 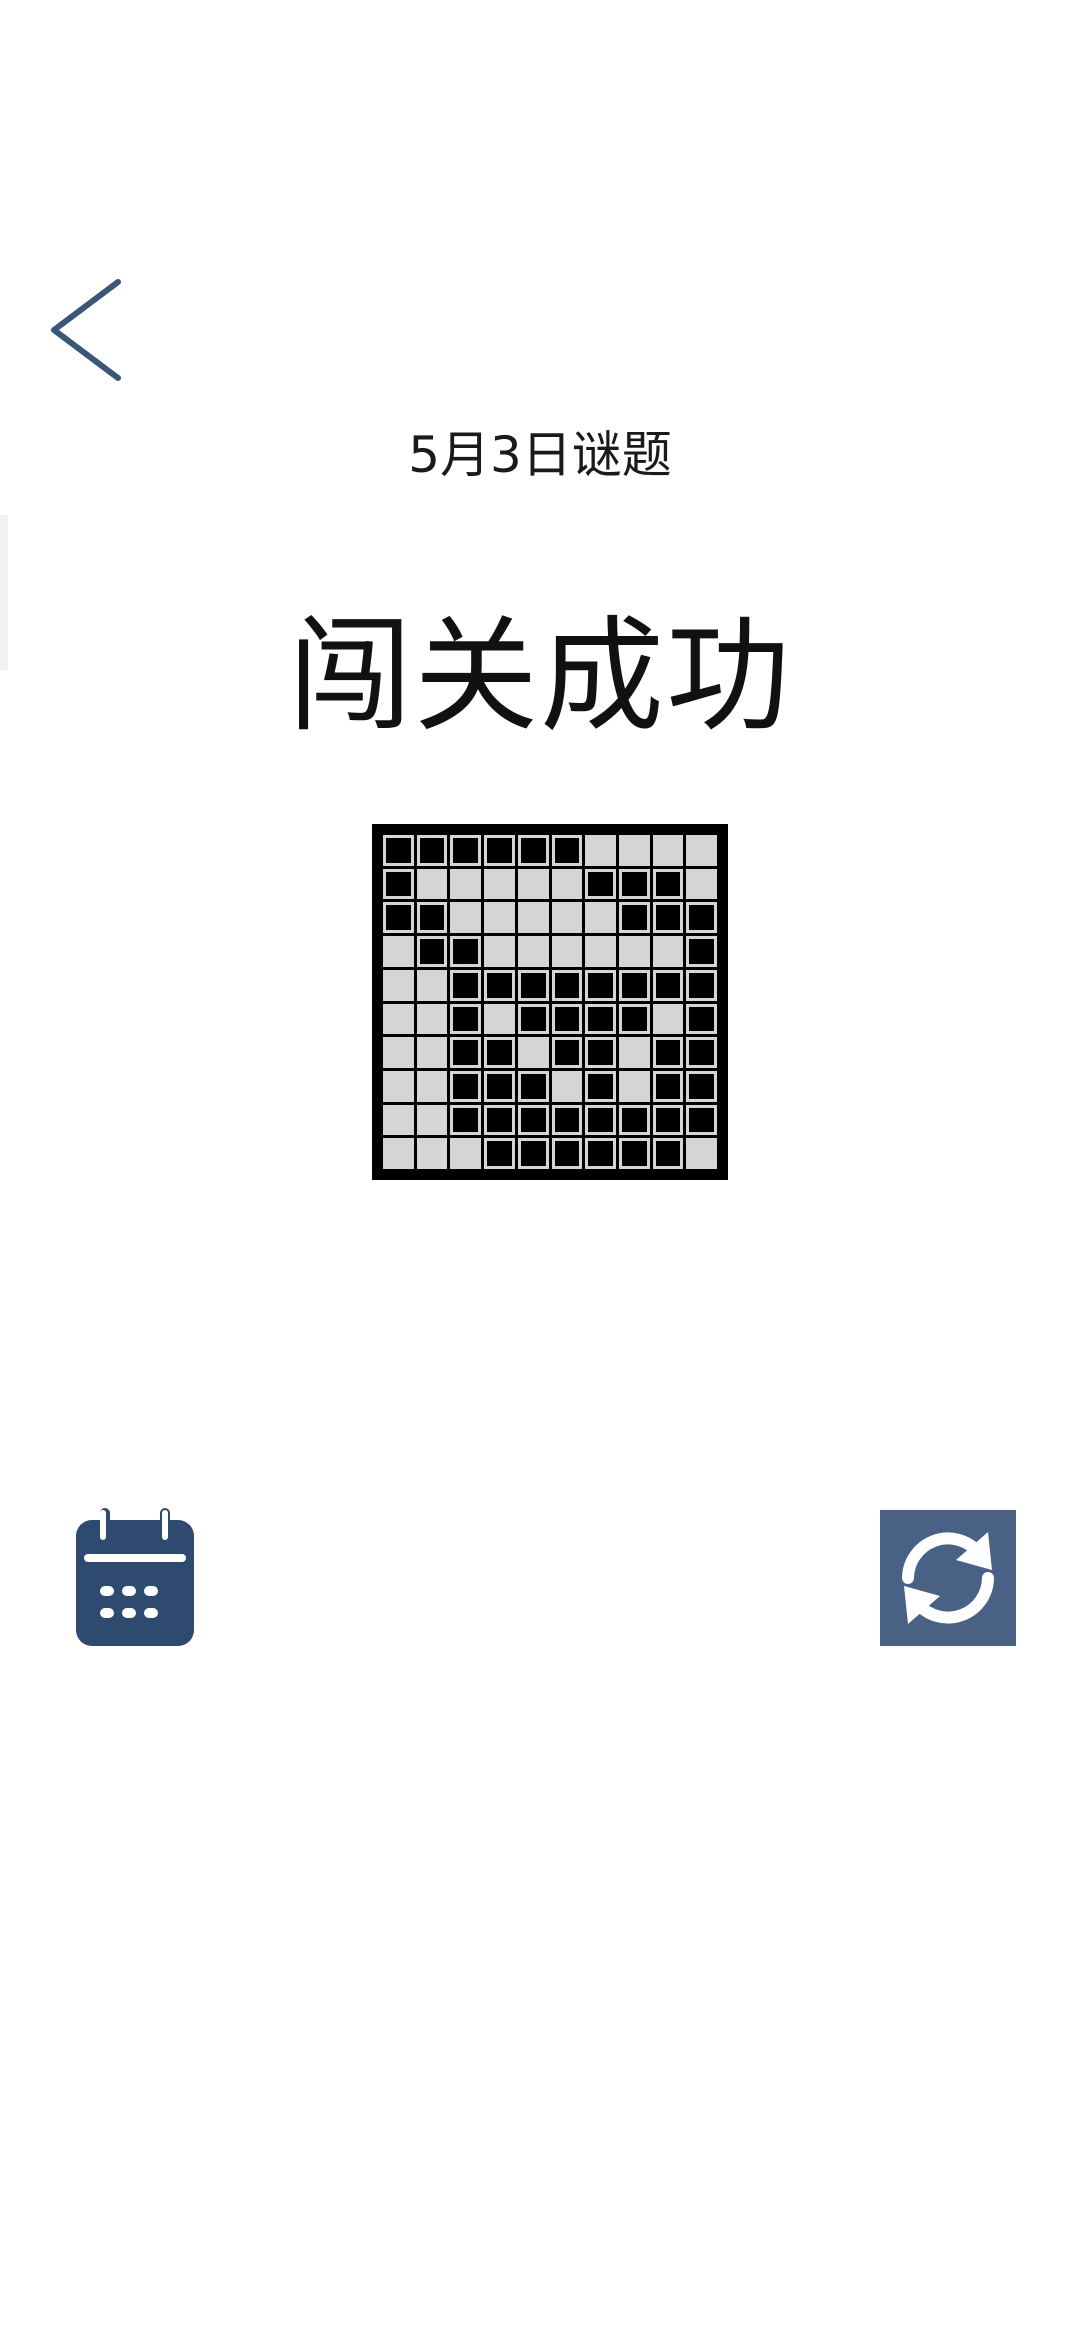 What do you see at coordinates (550, 1002) in the screenshot?
I see `puzzle-board` at bounding box center [550, 1002].